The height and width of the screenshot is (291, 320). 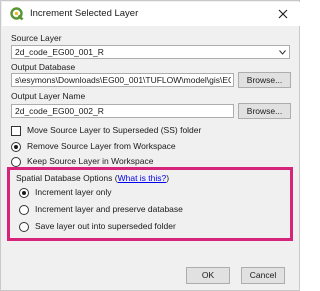 What do you see at coordinates (17, 14) in the screenshot?
I see `qgis-icon` at bounding box center [17, 14].